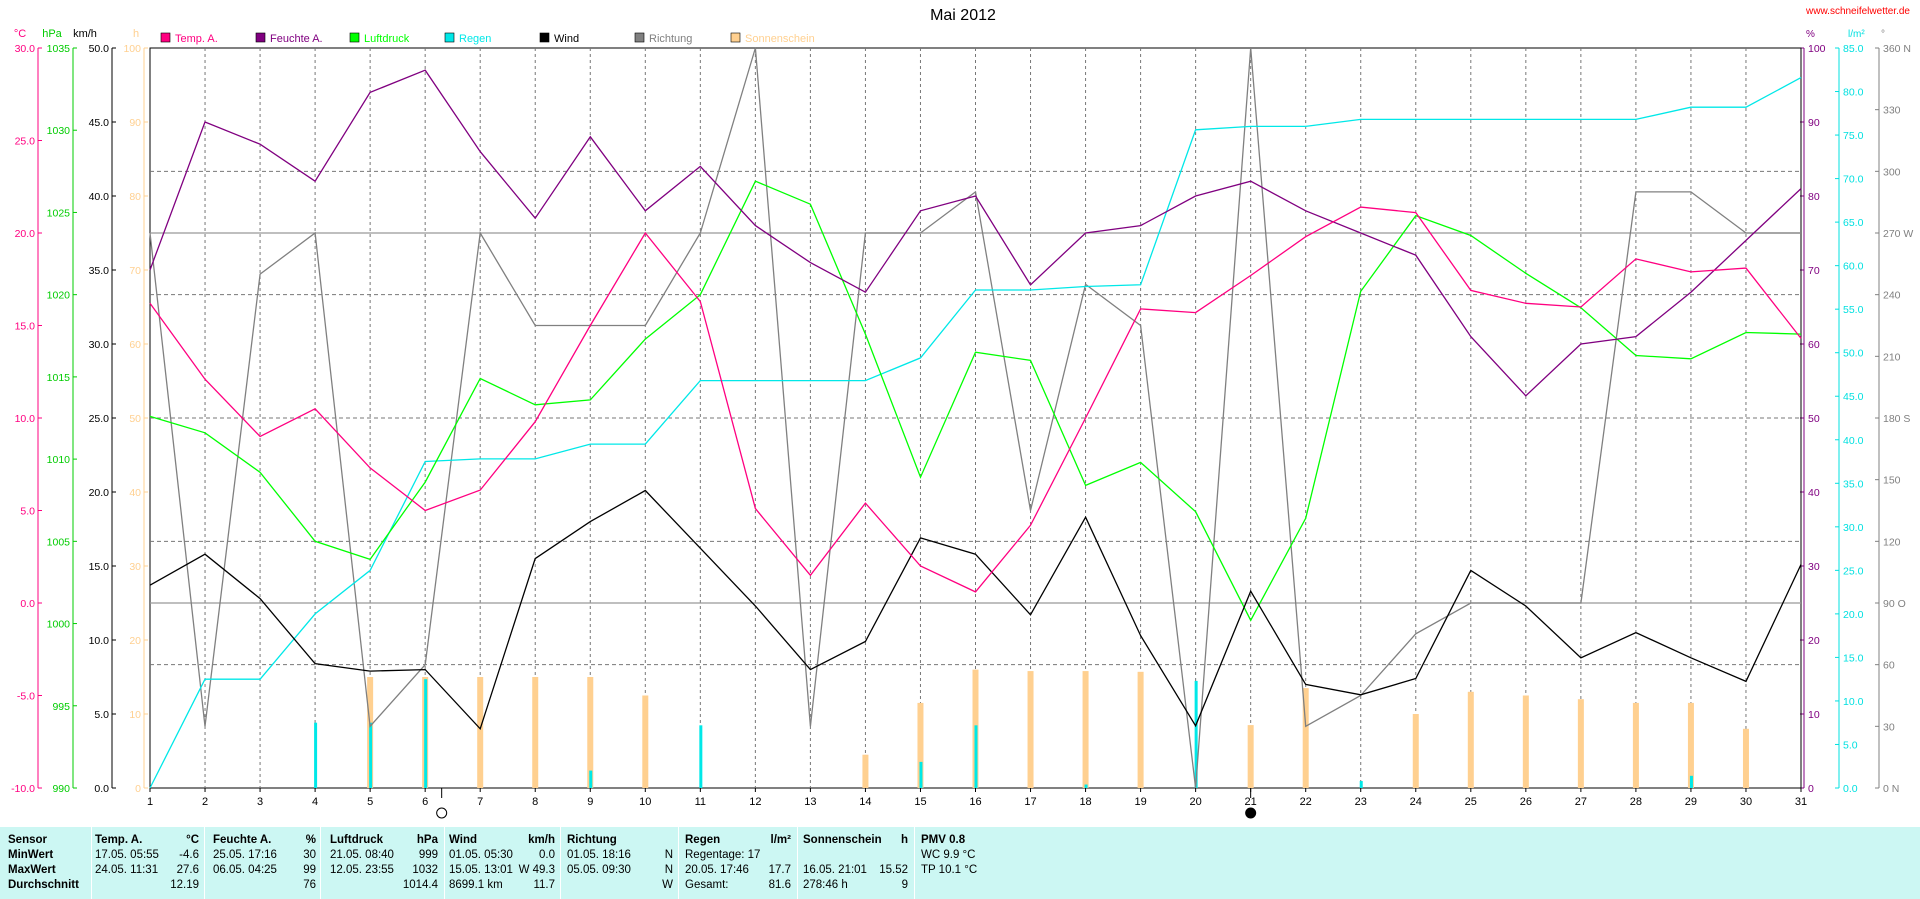 The image size is (1920, 899). What do you see at coordinates (27, 840) in the screenshot?
I see `sensor-header: Sensor` at bounding box center [27, 840].